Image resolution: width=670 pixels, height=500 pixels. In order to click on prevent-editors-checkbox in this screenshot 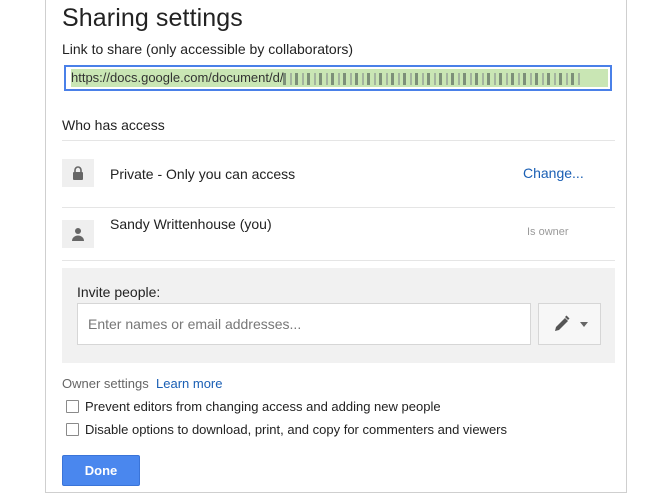, I will do `click(72, 406)`.